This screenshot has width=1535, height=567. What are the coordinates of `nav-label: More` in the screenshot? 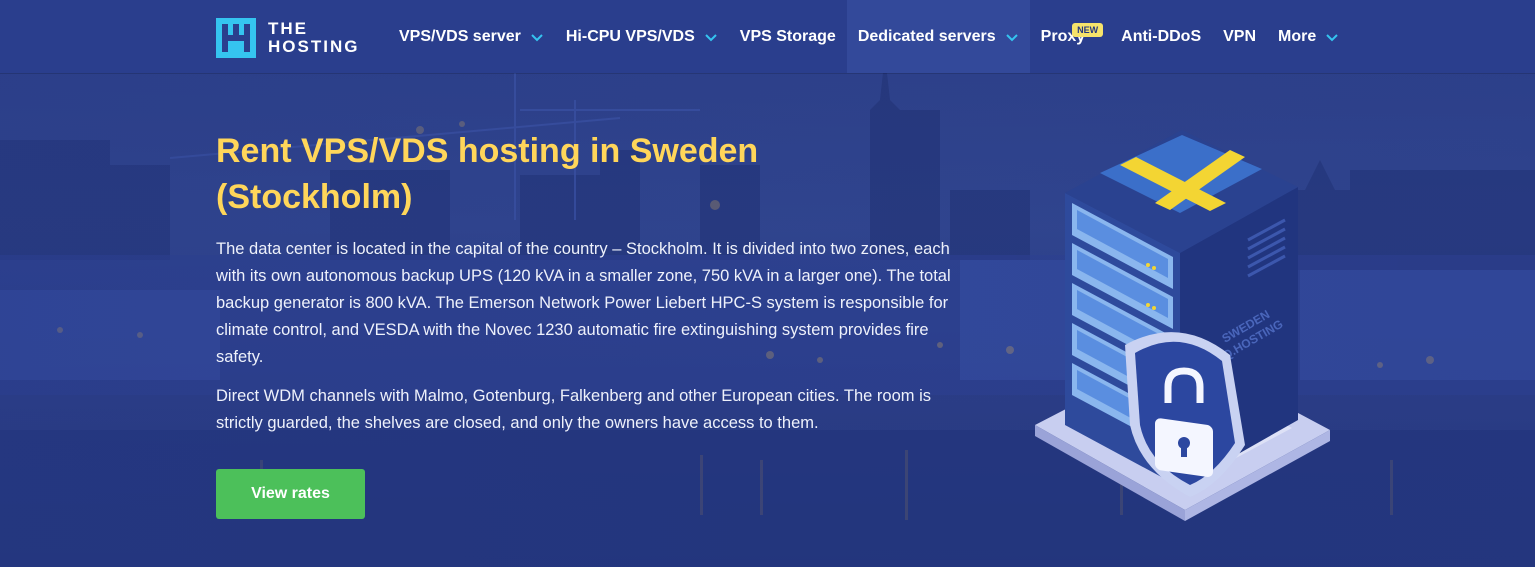 It's located at (1297, 36).